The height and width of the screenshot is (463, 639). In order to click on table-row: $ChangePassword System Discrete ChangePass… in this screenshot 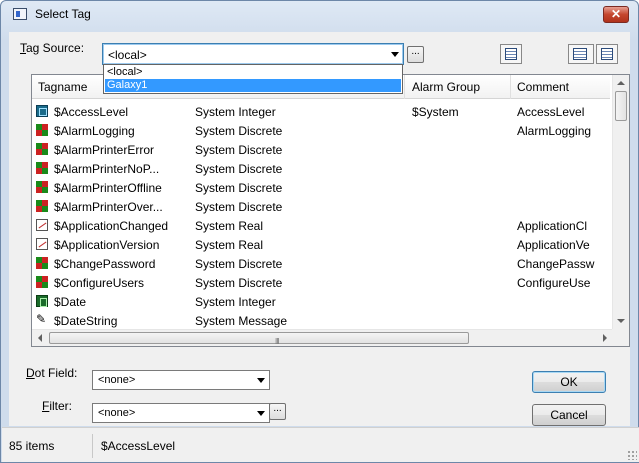, I will do `click(321, 263)`.